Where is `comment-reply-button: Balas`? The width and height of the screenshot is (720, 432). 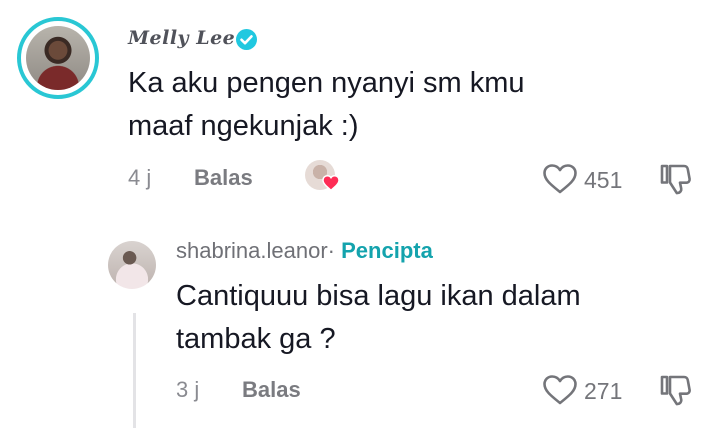
comment-reply-button: Balas is located at coordinates (223, 178).